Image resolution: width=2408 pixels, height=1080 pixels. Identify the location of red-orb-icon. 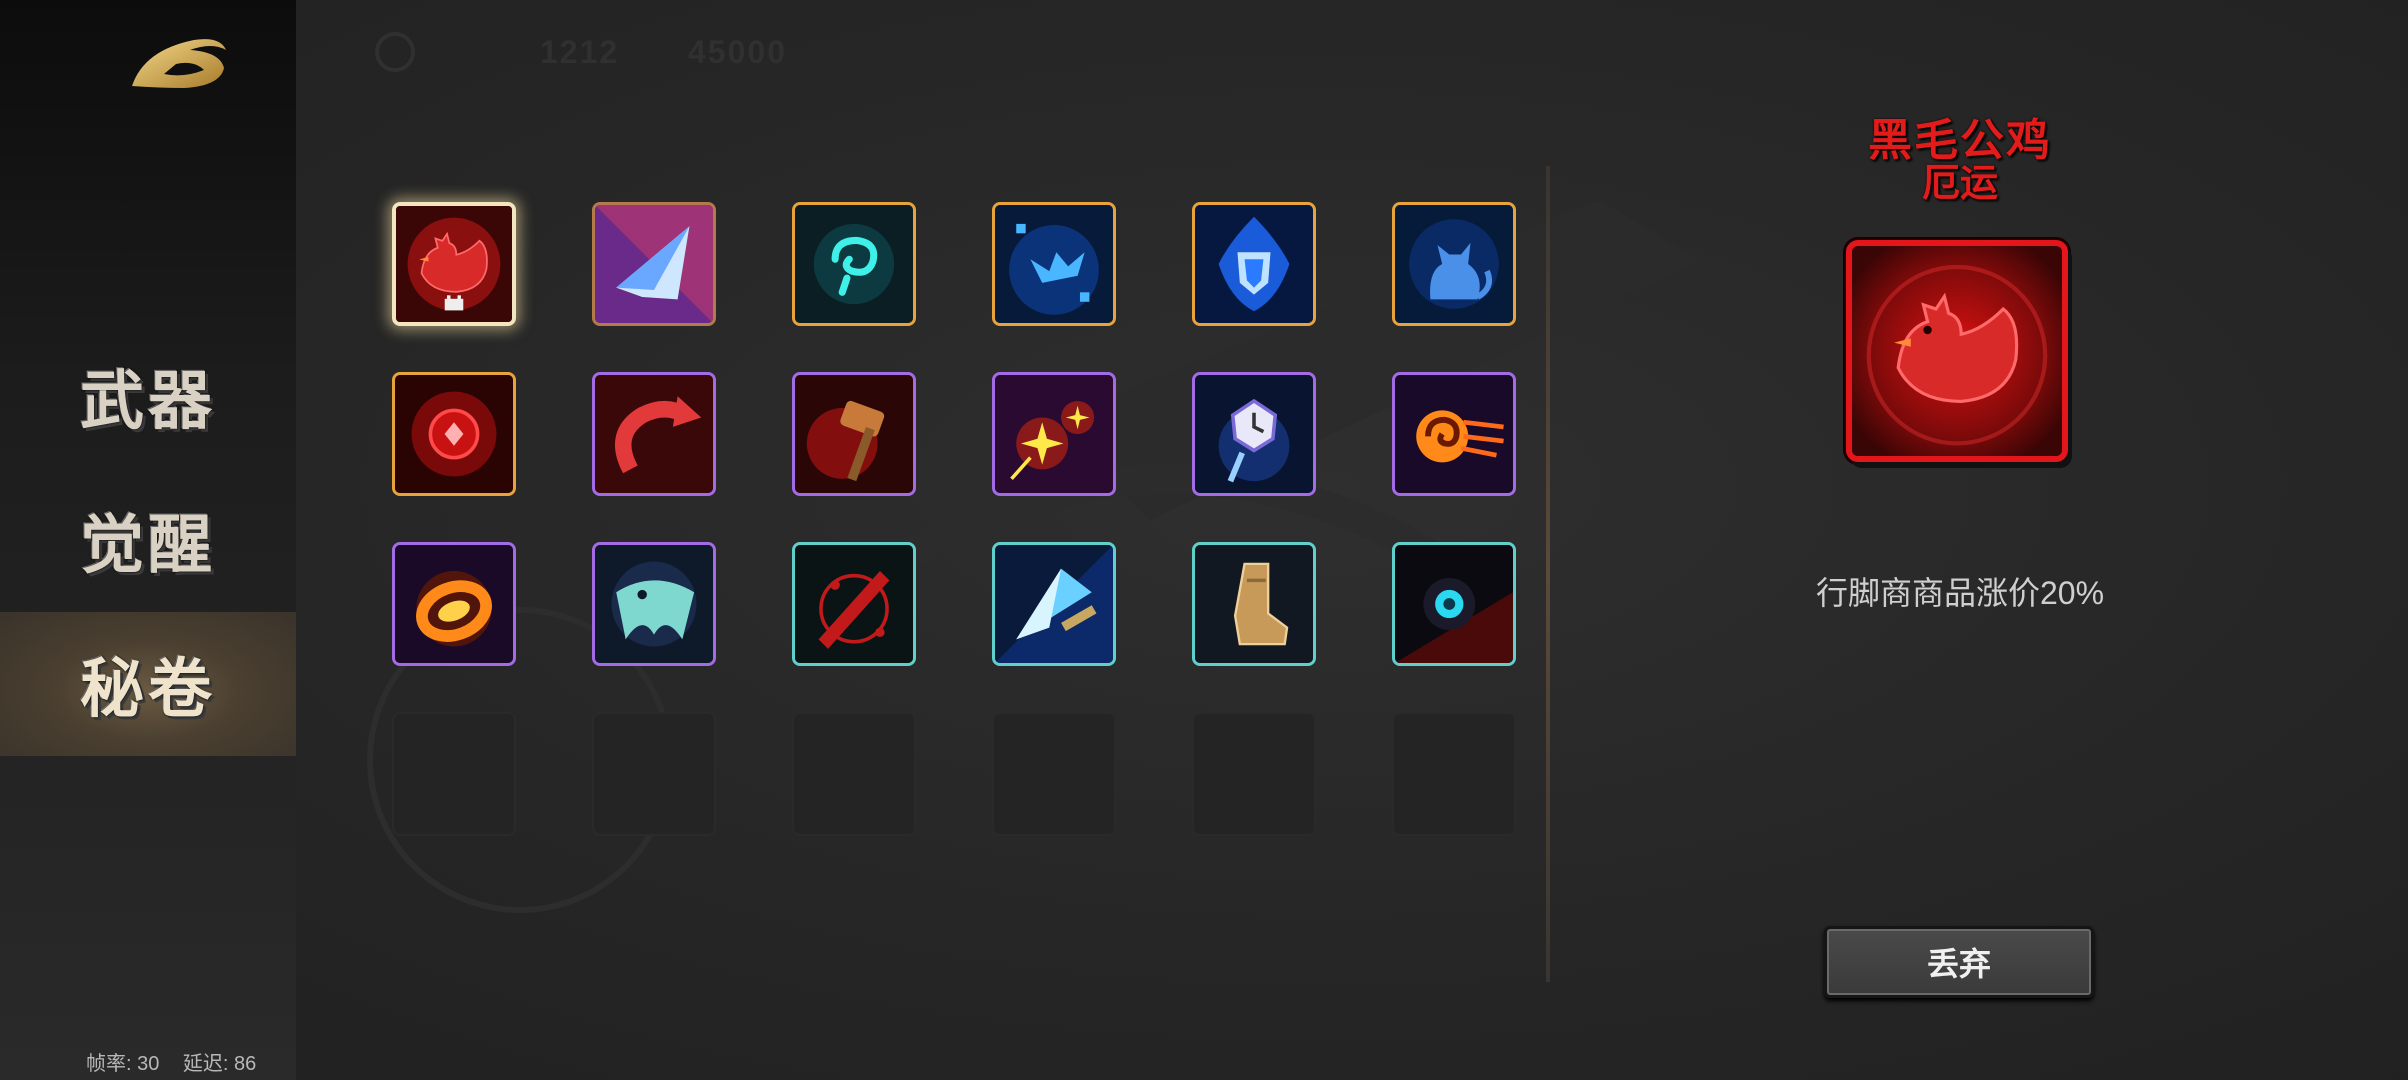
(454, 434).